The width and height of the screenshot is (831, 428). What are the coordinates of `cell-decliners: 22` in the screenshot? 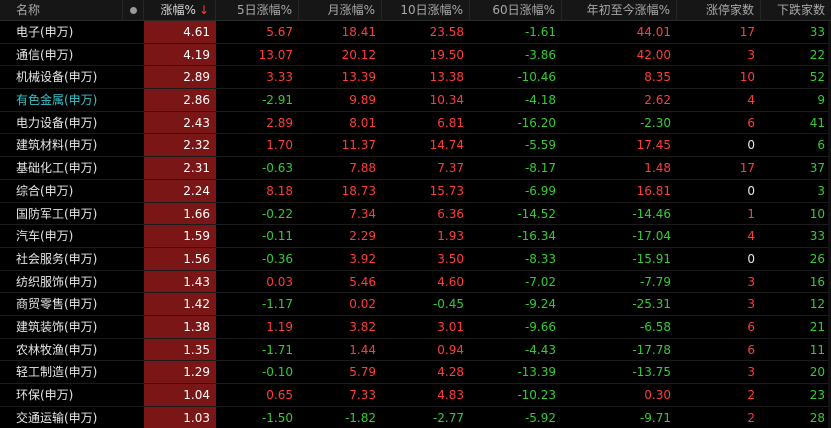 It's located at (817, 54).